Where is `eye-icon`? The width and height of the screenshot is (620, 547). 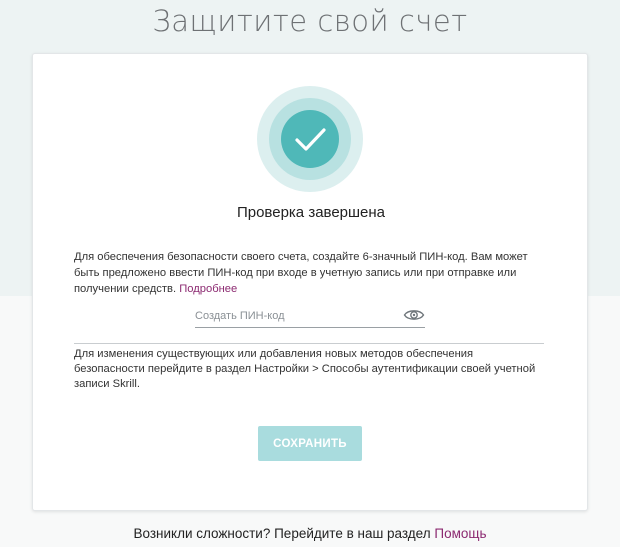
eye-icon is located at coordinates (414, 315).